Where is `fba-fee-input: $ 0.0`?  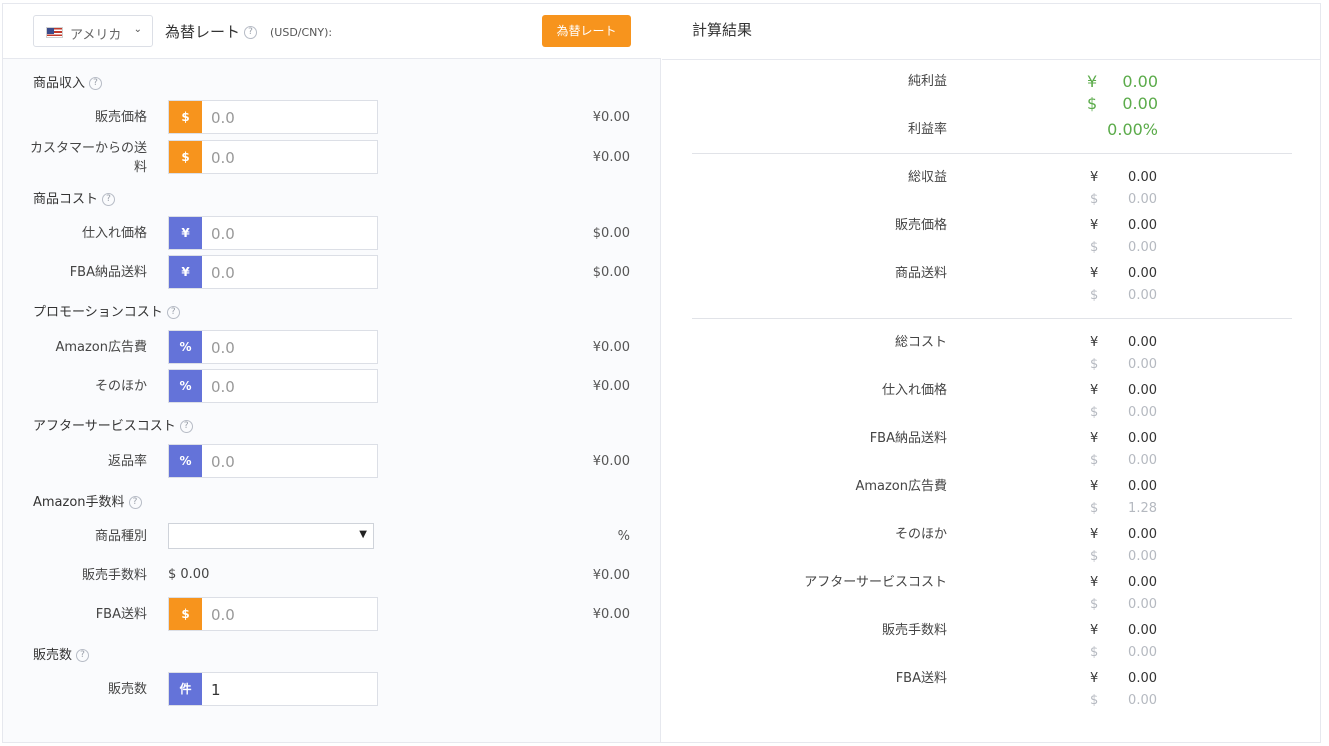 fba-fee-input: $ 0.0 is located at coordinates (273, 614).